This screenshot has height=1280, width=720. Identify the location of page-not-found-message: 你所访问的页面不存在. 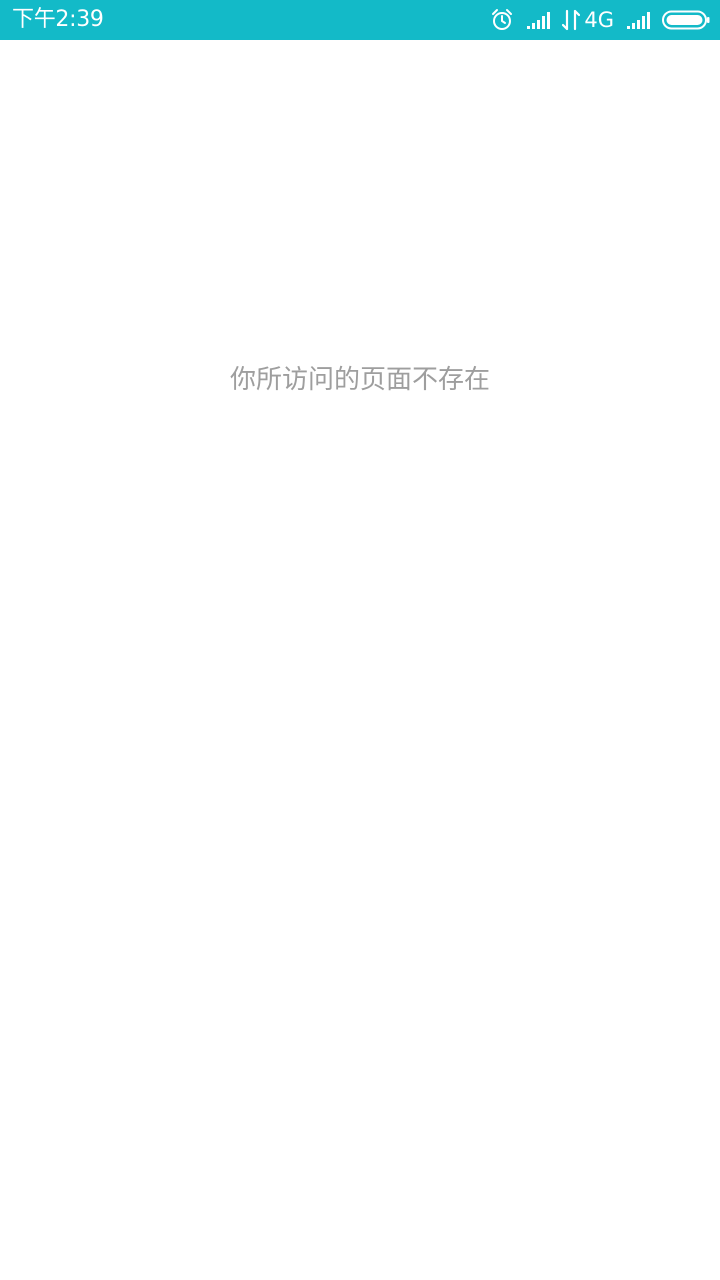
(359, 380).